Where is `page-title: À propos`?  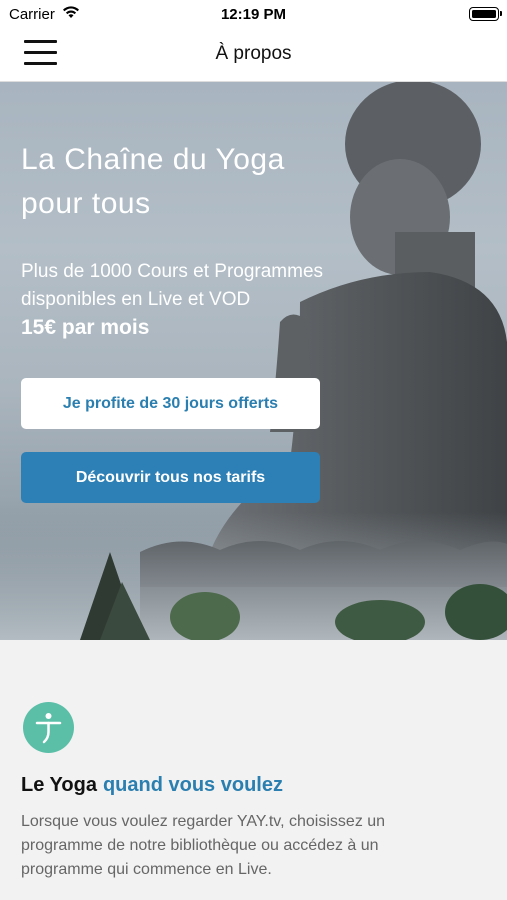 page-title: À propos is located at coordinates (253, 53).